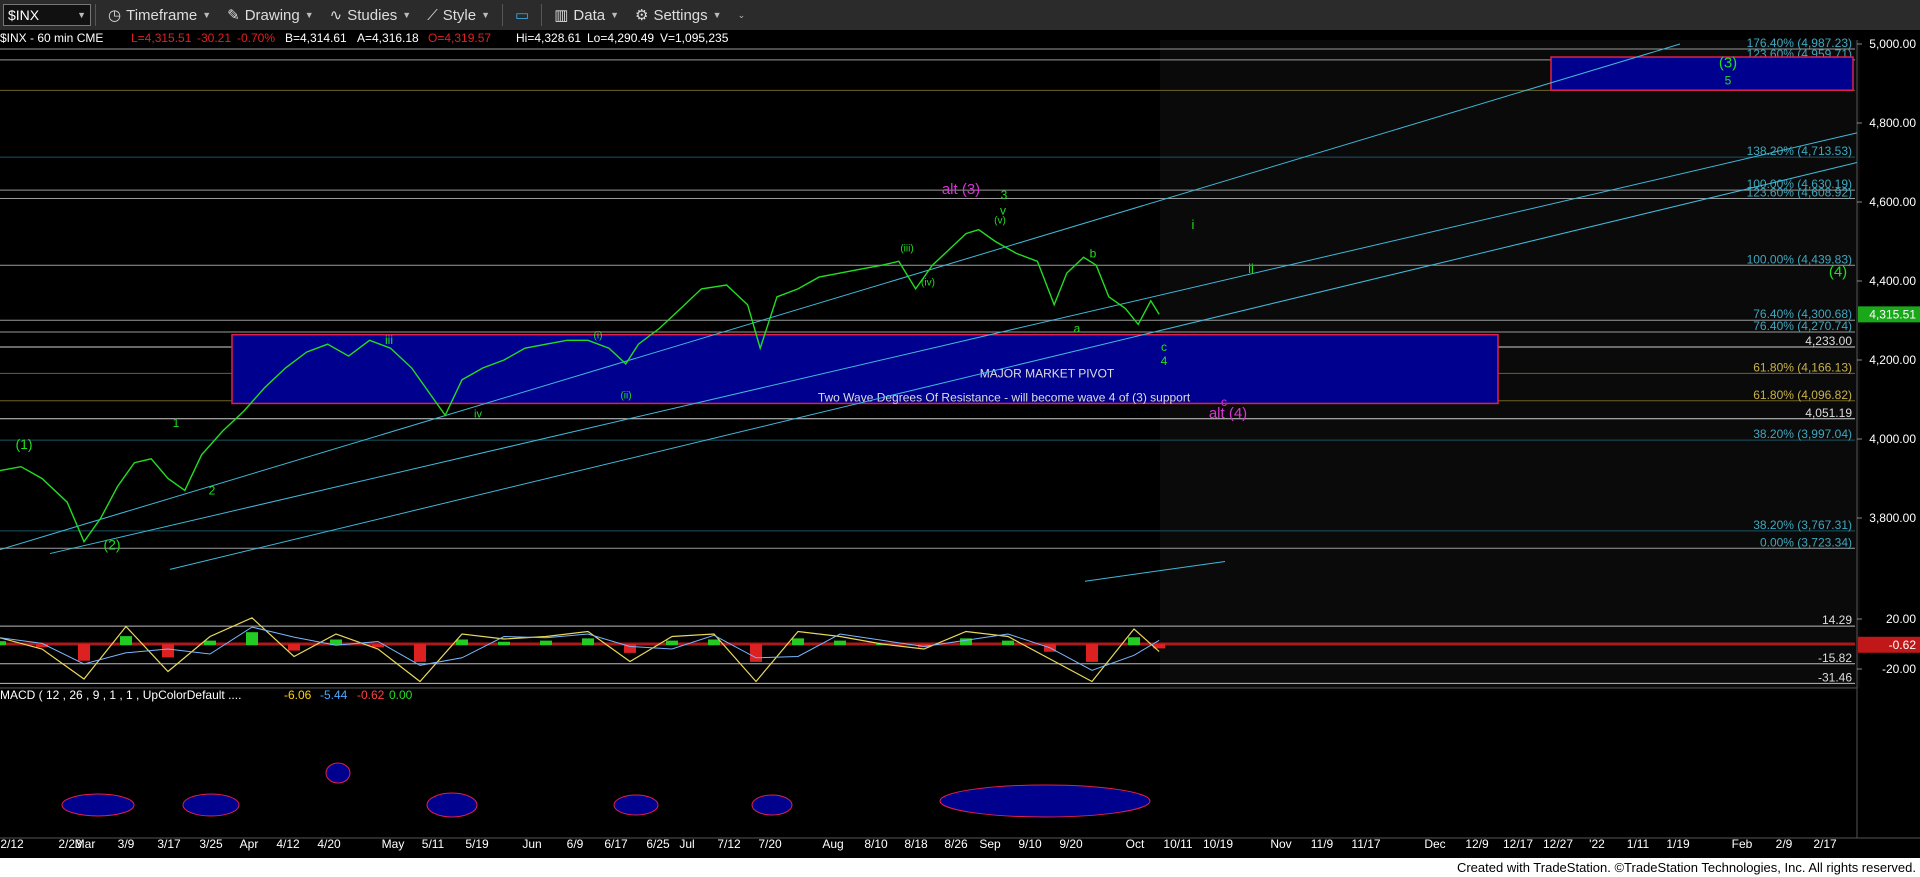  Describe the element at coordinates (658, 844) in the screenshot. I see `time-tick-label: 6/25` at that location.